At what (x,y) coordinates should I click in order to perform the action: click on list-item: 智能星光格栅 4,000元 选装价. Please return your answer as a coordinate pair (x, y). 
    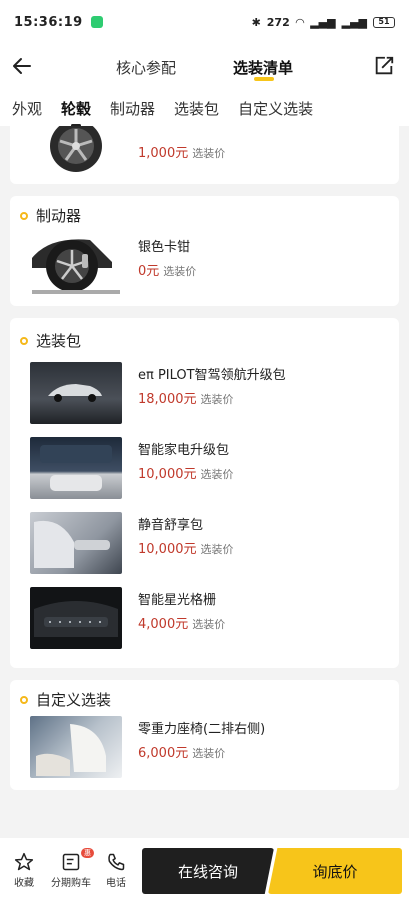
    Looking at the image, I should click on (205, 619).